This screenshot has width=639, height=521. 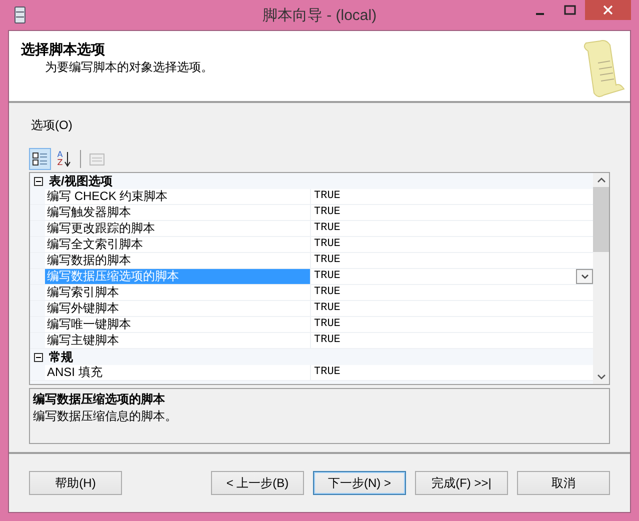 What do you see at coordinates (178, 324) in the screenshot?
I see `property-name: 编写唯一键脚本` at bounding box center [178, 324].